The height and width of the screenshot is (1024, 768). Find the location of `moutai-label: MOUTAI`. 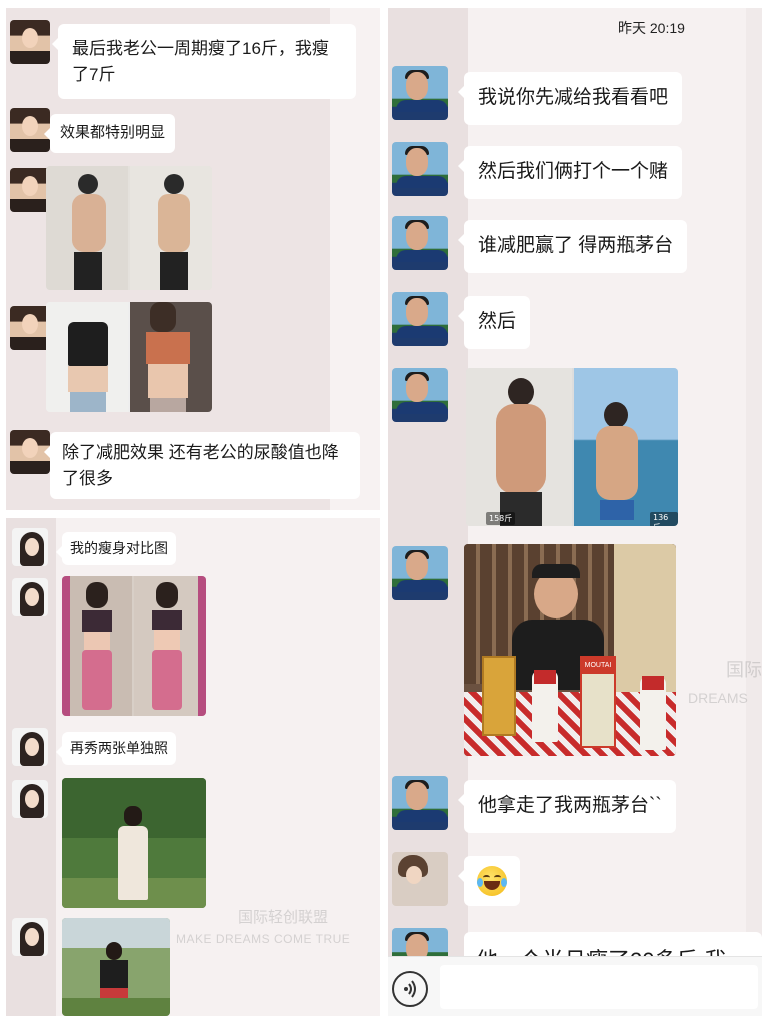

moutai-label: MOUTAI is located at coordinates (598, 666).